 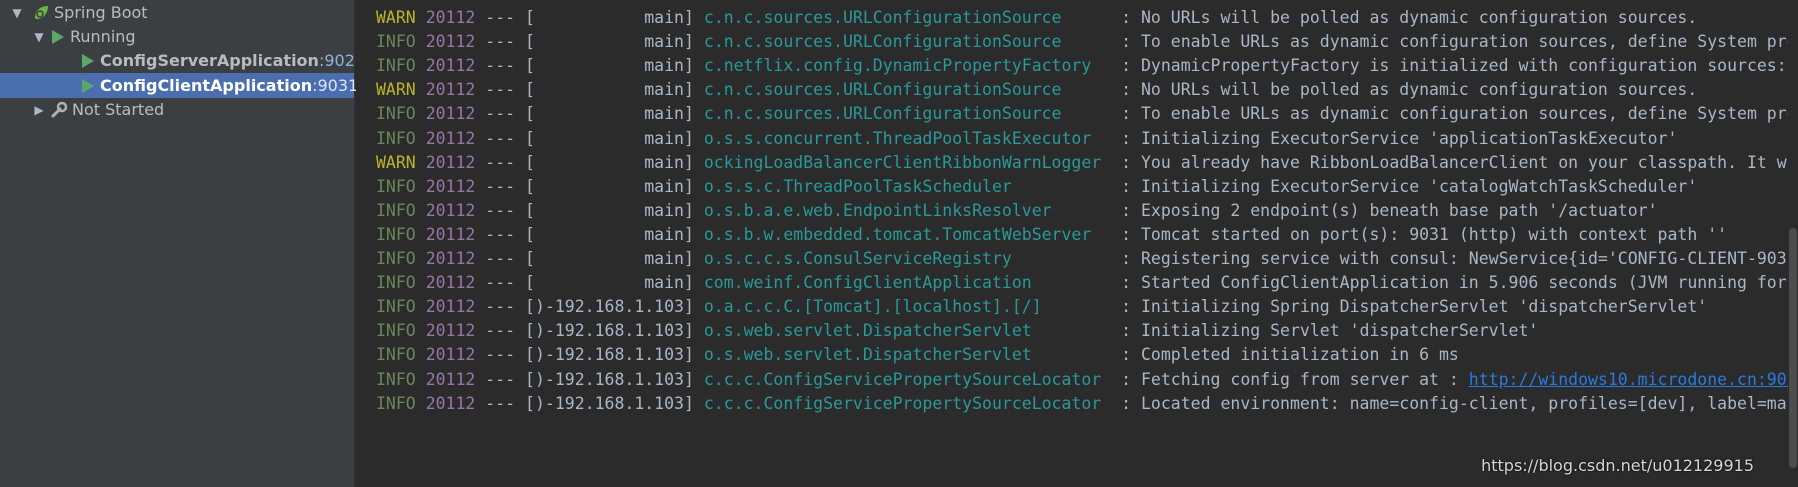 I want to click on watermark: https://blog.csdn.net/u012129915, so click(x=1617, y=465).